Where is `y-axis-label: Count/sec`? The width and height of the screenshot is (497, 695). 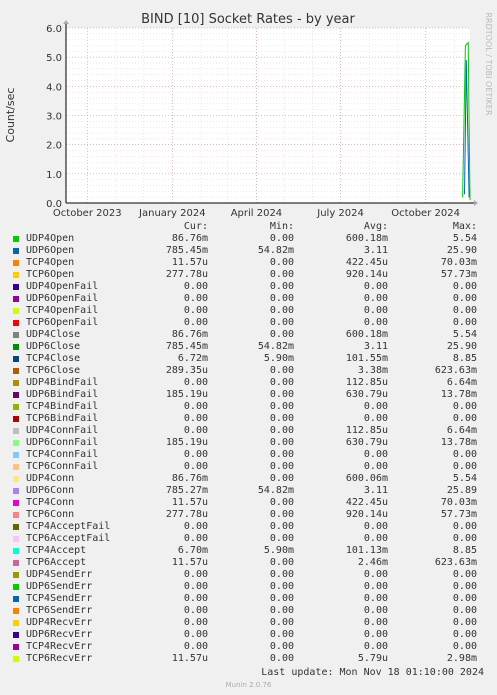 y-axis-label: Count/sec is located at coordinates (10, 115).